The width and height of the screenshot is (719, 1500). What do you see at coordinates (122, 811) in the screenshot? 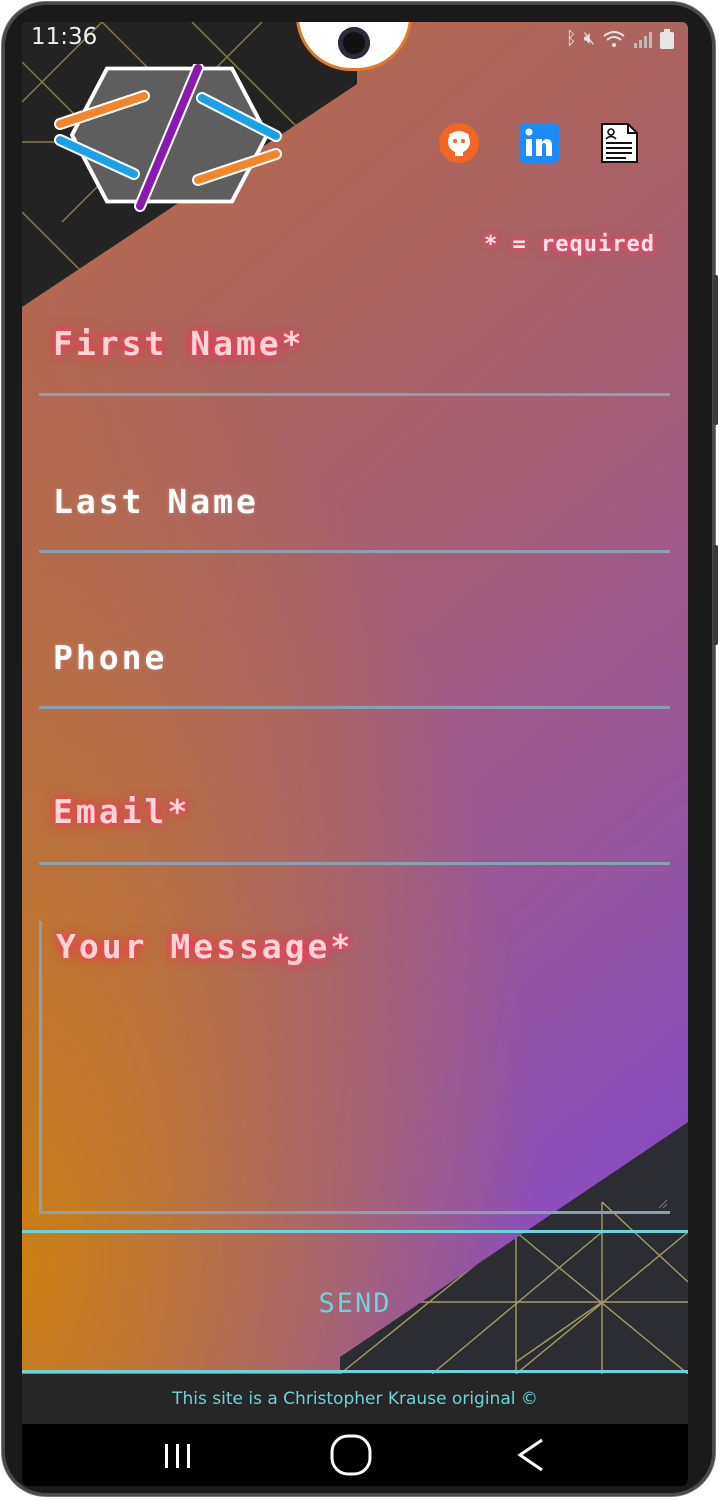
I see `email-placeholder: Email*` at bounding box center [122, 811].